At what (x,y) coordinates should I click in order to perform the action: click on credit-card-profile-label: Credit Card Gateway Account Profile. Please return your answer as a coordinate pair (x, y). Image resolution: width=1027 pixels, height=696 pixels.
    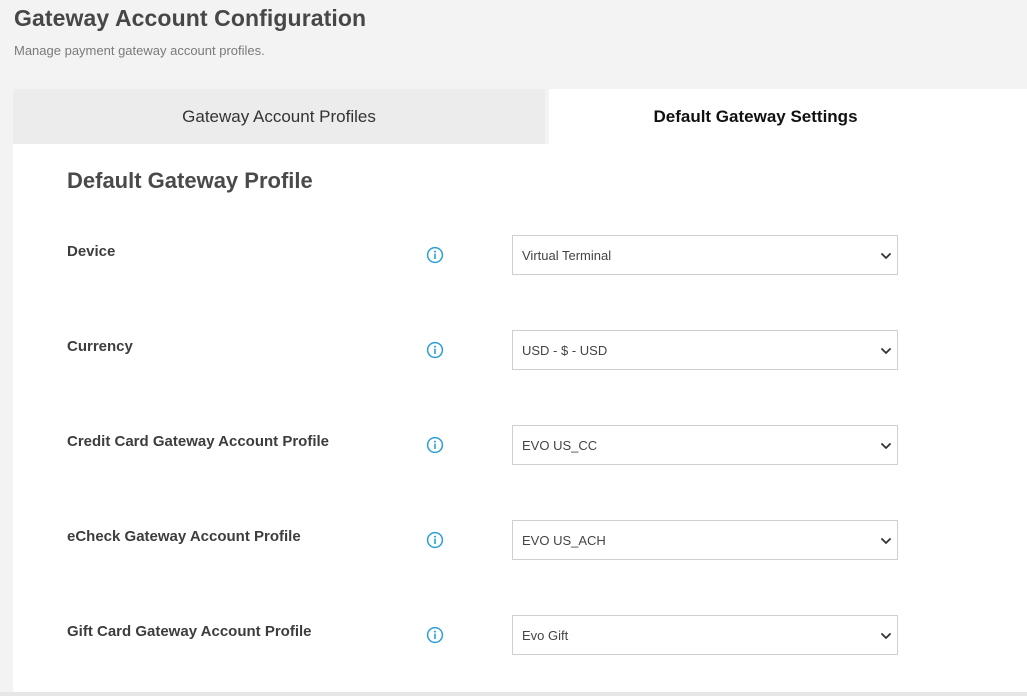
    Looking at the image, I should click on (198, 441).